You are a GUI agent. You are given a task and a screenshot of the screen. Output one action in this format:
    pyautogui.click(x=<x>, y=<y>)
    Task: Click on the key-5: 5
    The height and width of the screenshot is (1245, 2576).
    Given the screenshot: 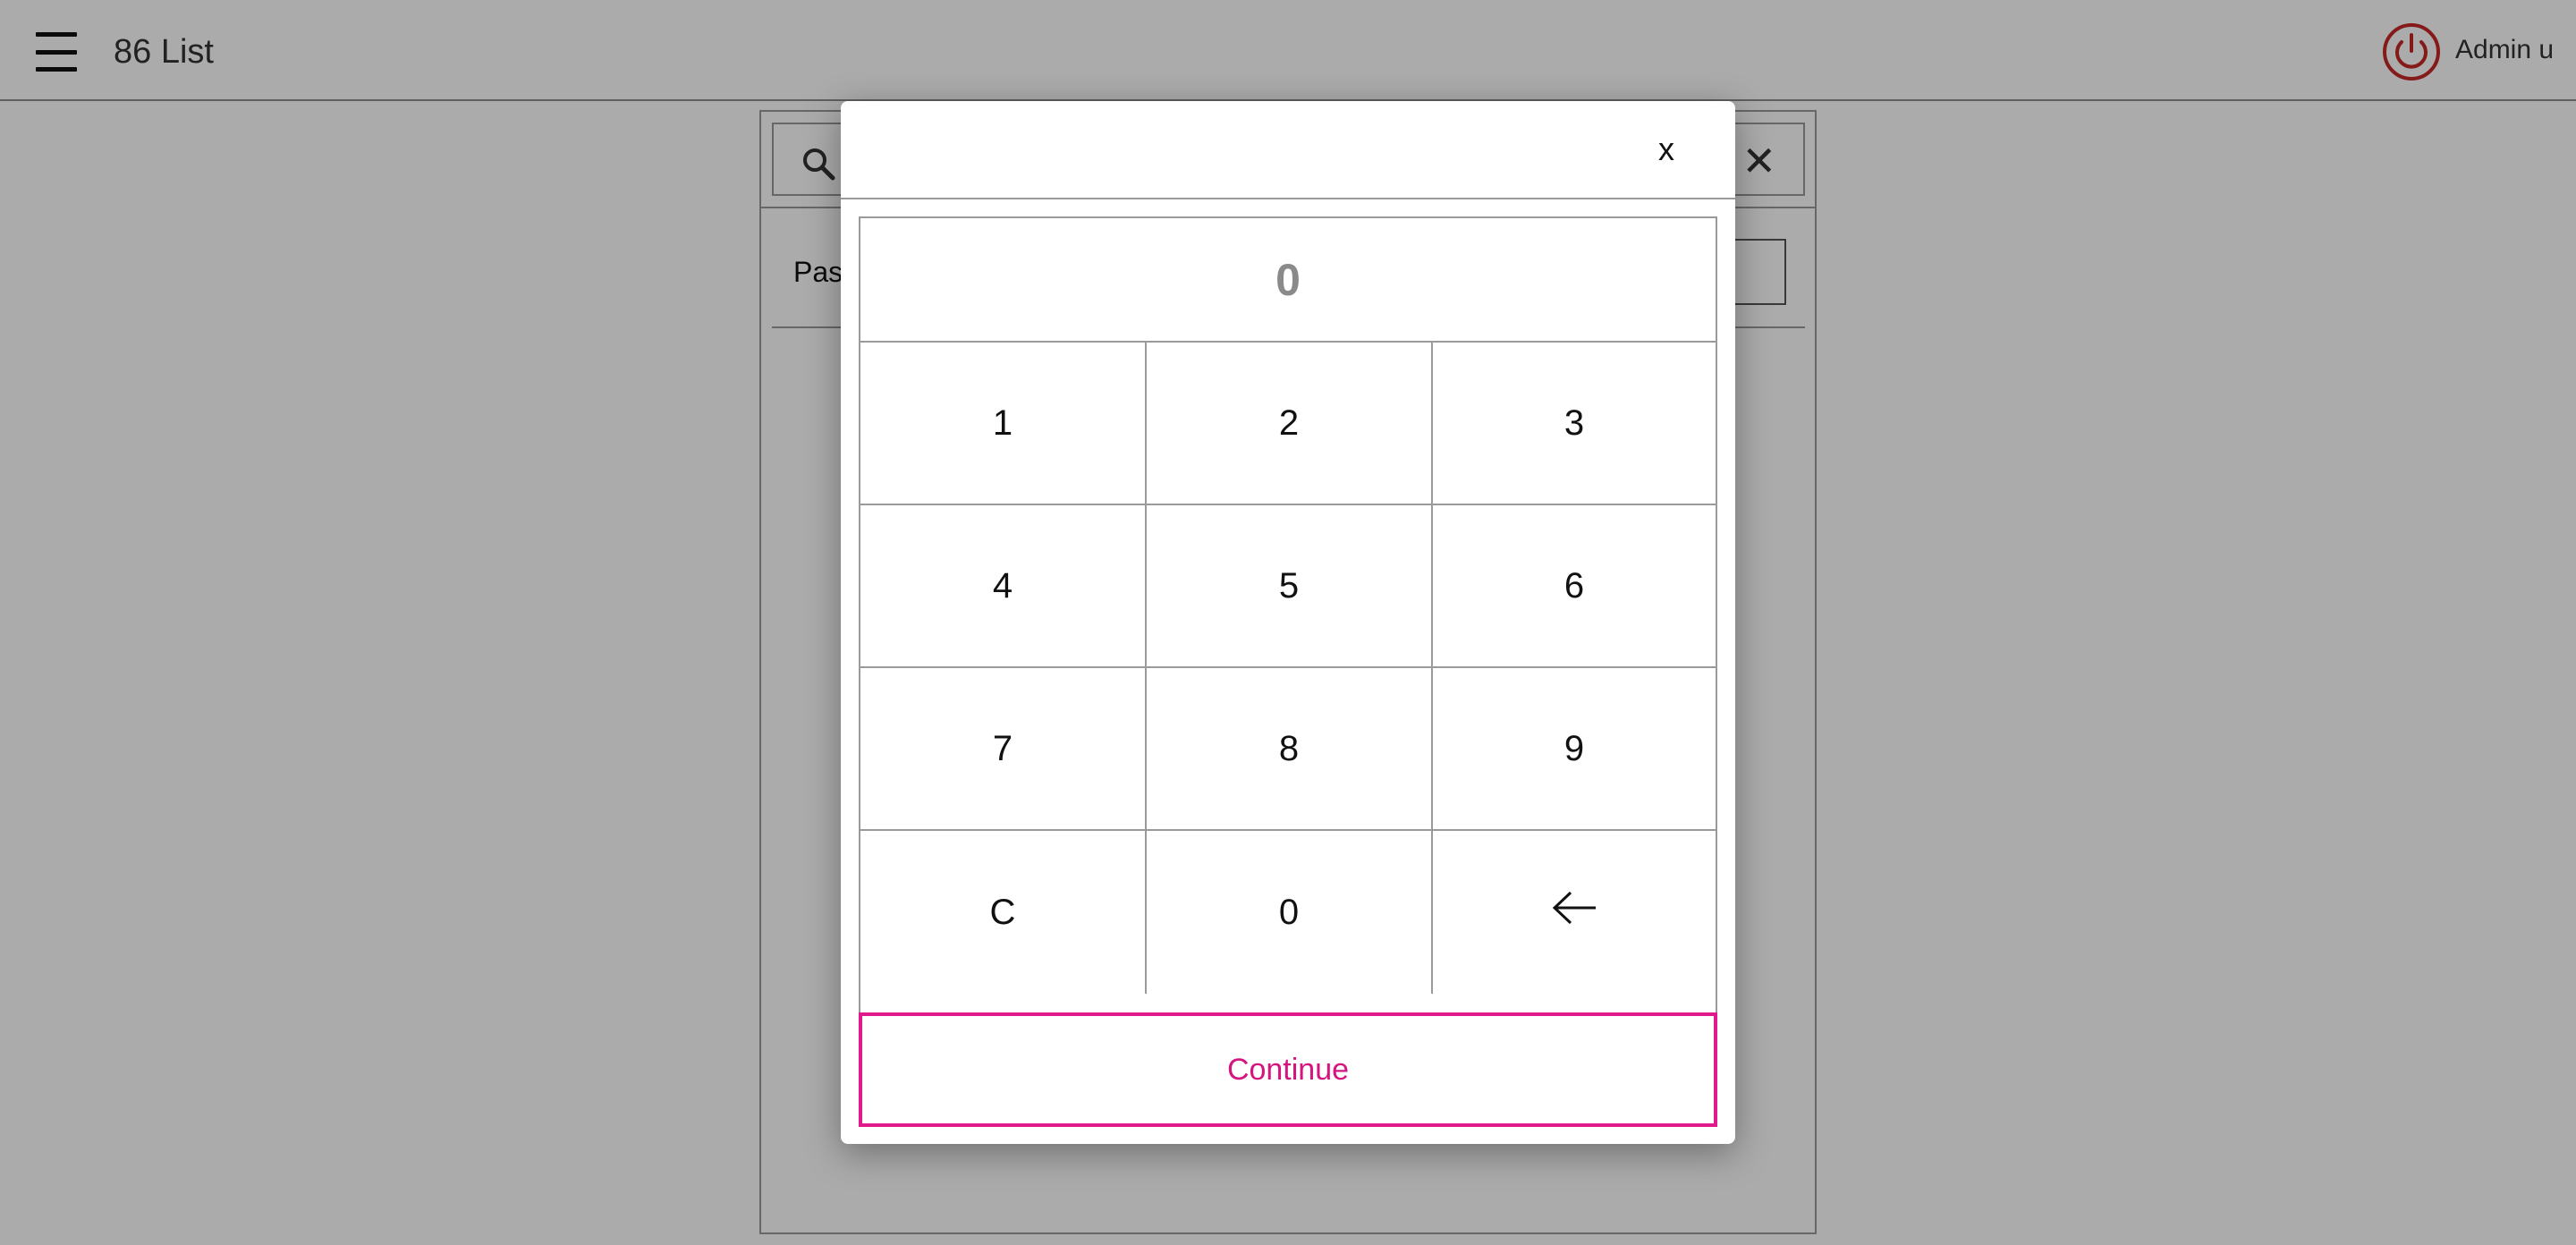 What is the action you would take?
    pyautogui.click(x=1290, y=586)
    